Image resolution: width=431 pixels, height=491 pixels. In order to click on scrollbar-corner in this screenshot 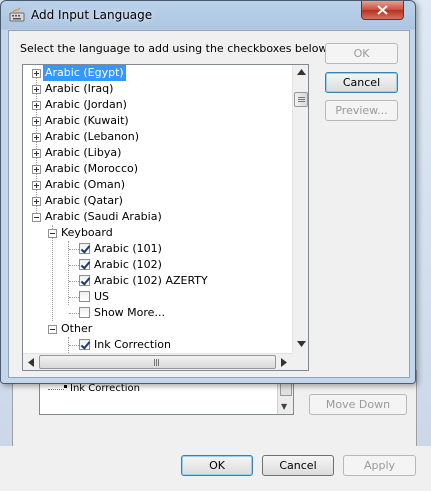, I will do `click(300, 361)`.